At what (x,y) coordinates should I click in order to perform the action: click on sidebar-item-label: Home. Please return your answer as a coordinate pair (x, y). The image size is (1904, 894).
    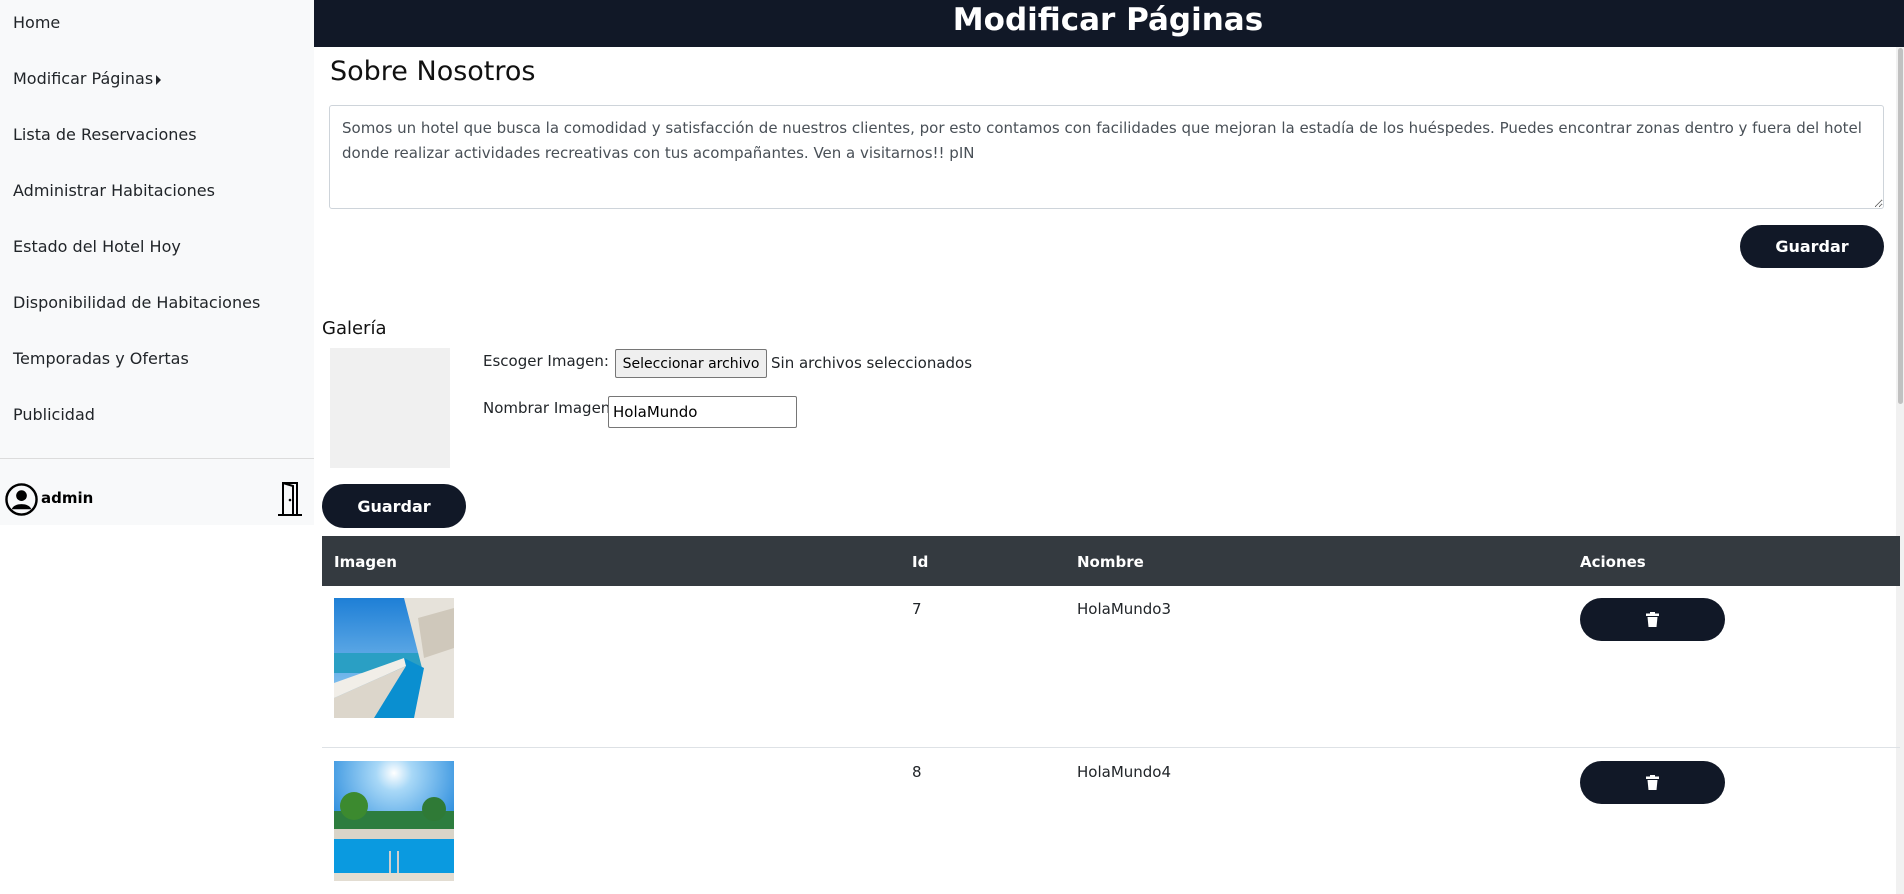
    Looking at the image, I should click on (37, 22).